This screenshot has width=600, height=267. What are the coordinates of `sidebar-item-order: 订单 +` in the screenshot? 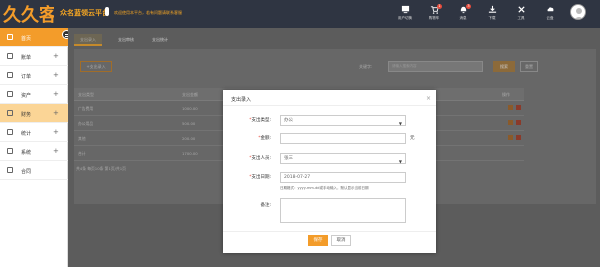 It's located at (34, 75).